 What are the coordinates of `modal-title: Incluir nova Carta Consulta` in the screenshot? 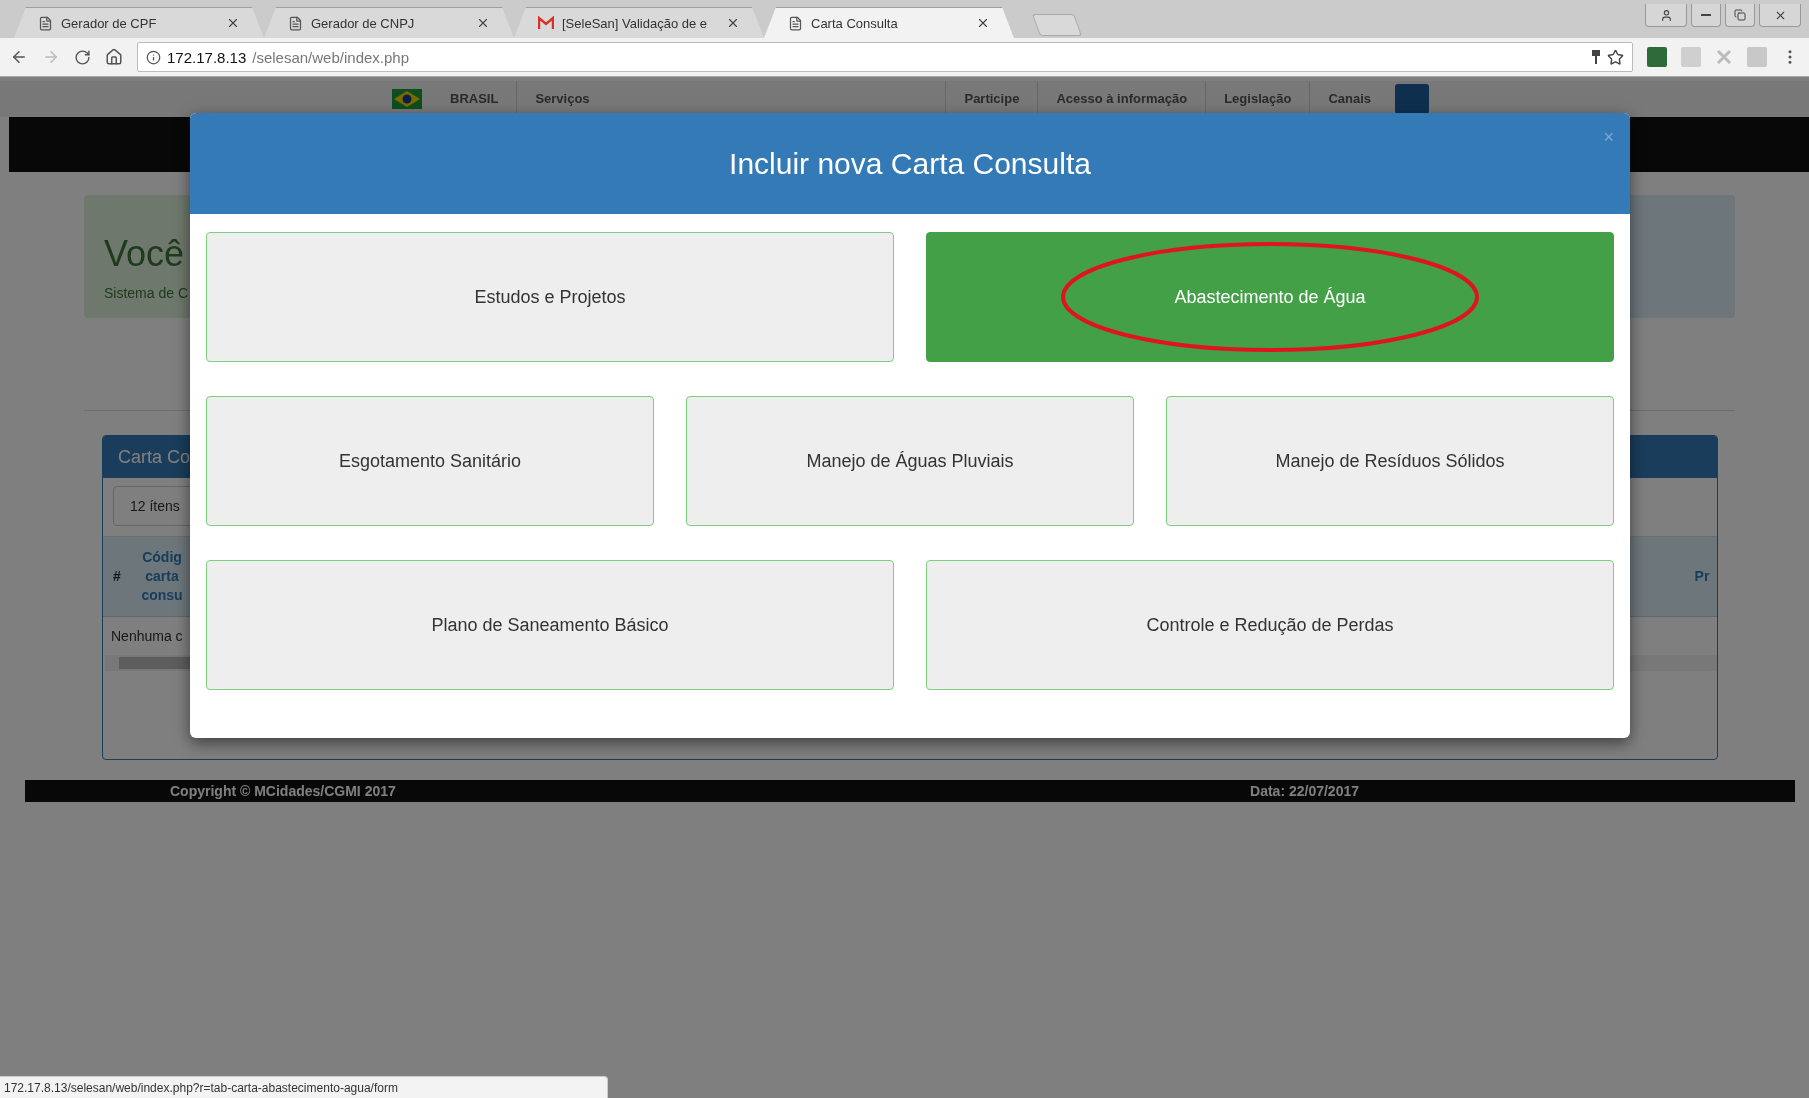 It's located at (910, 163).